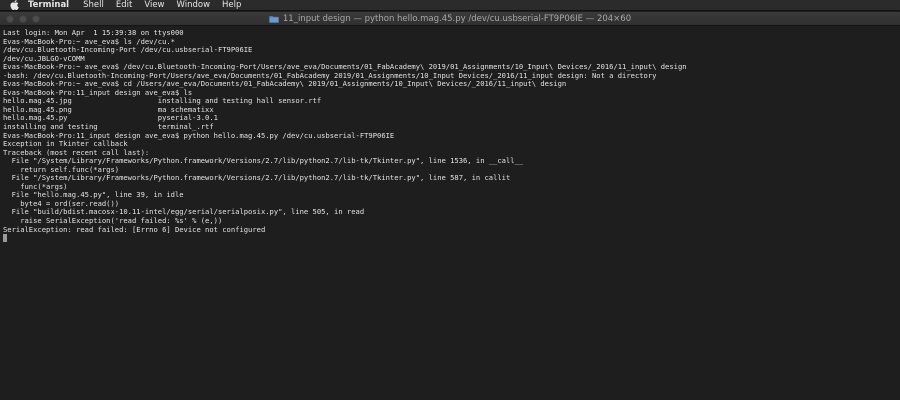 The height and width of the screenshot is (400, 900). Describe the element at coordinates (450, 5) in the screenshot. I see `menu-bar: Terminal Shell Edit View Window Help` at that location.